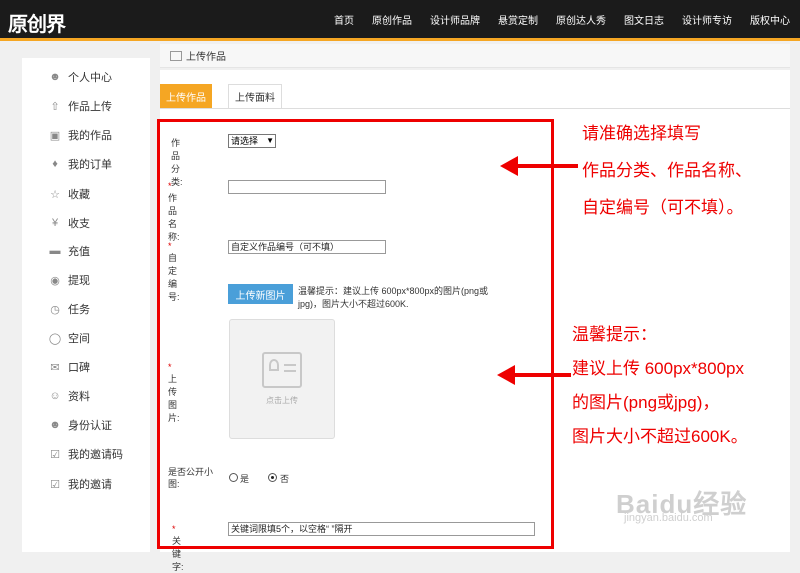  I want to click on sidebar-item-label: 我的订单, so click(90, 165).